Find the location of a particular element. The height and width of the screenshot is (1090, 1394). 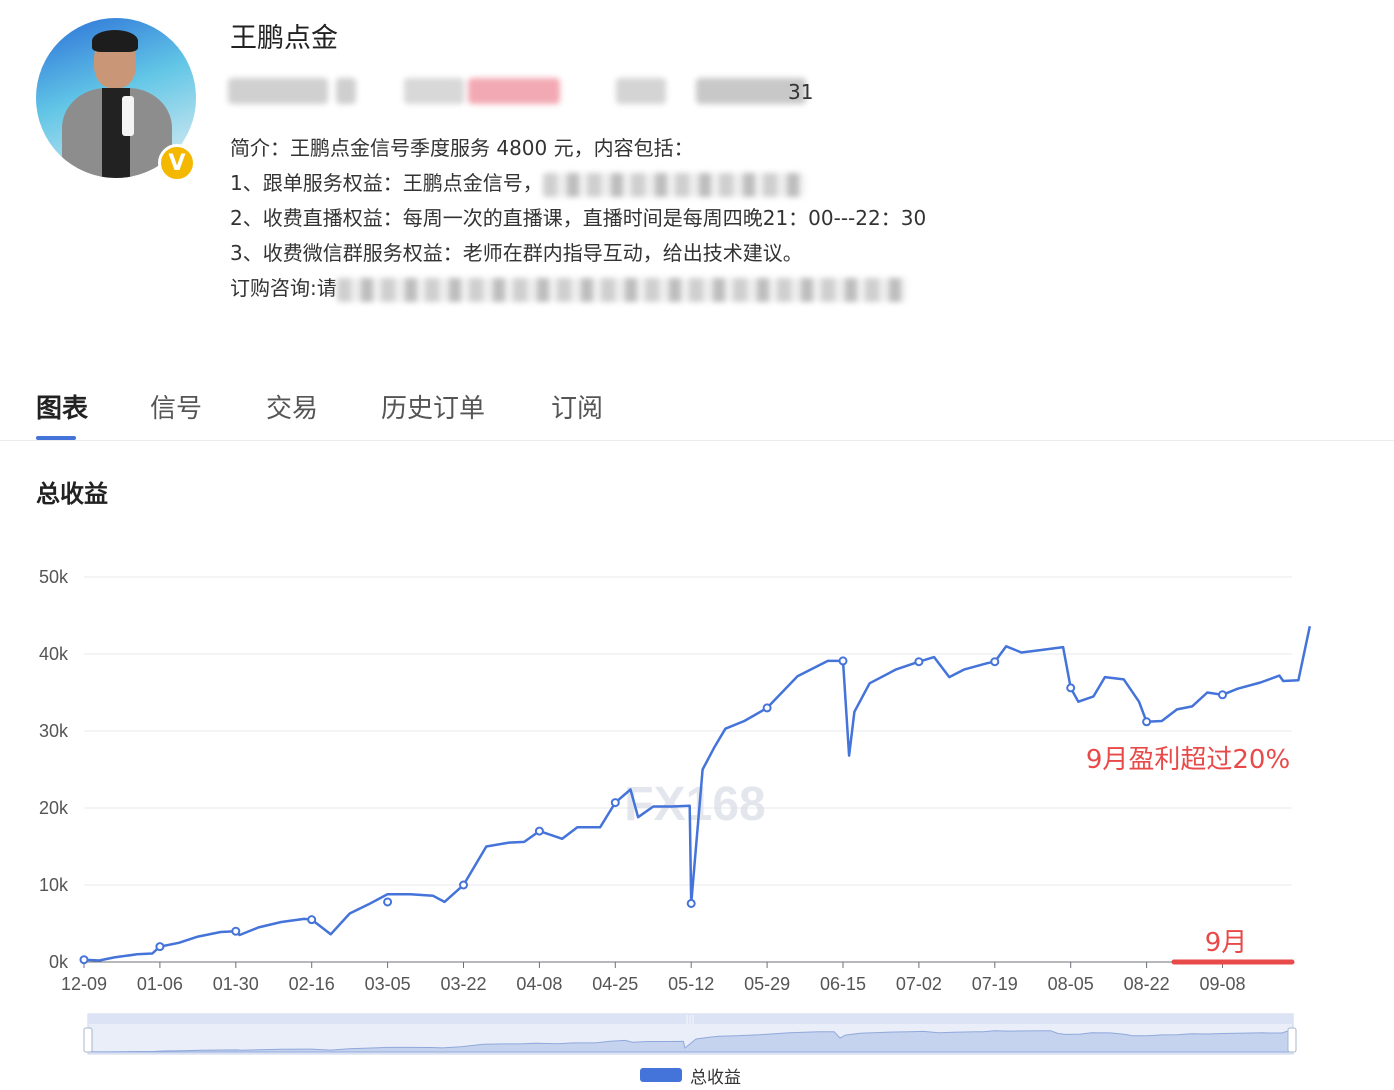

y-axis: 0k 10k 20k 30k 40k 50k is located at coordinates (54, 769).